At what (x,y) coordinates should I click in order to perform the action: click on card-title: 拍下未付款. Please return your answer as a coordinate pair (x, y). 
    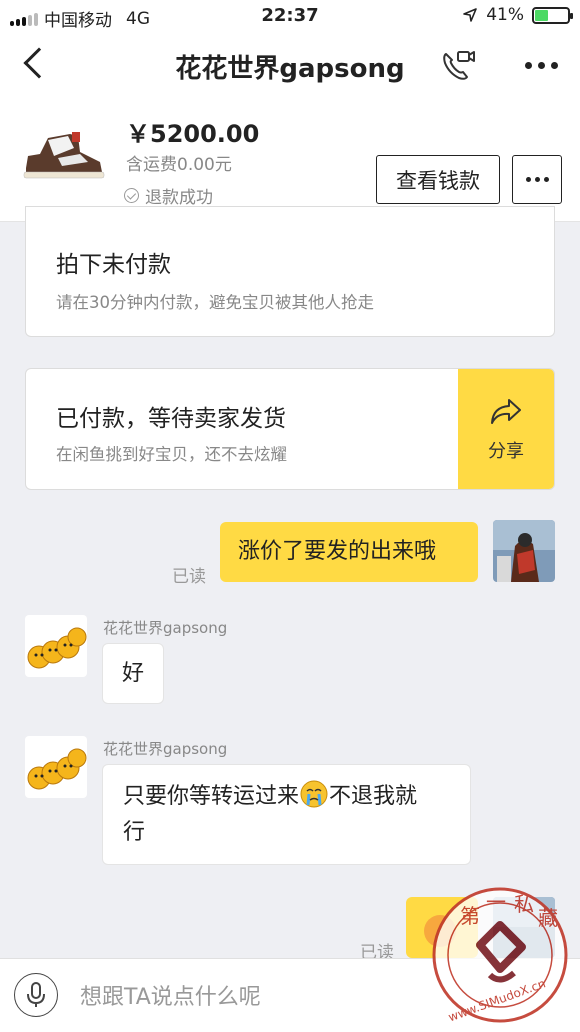
    Looking at the image, I should click on (113, 265).